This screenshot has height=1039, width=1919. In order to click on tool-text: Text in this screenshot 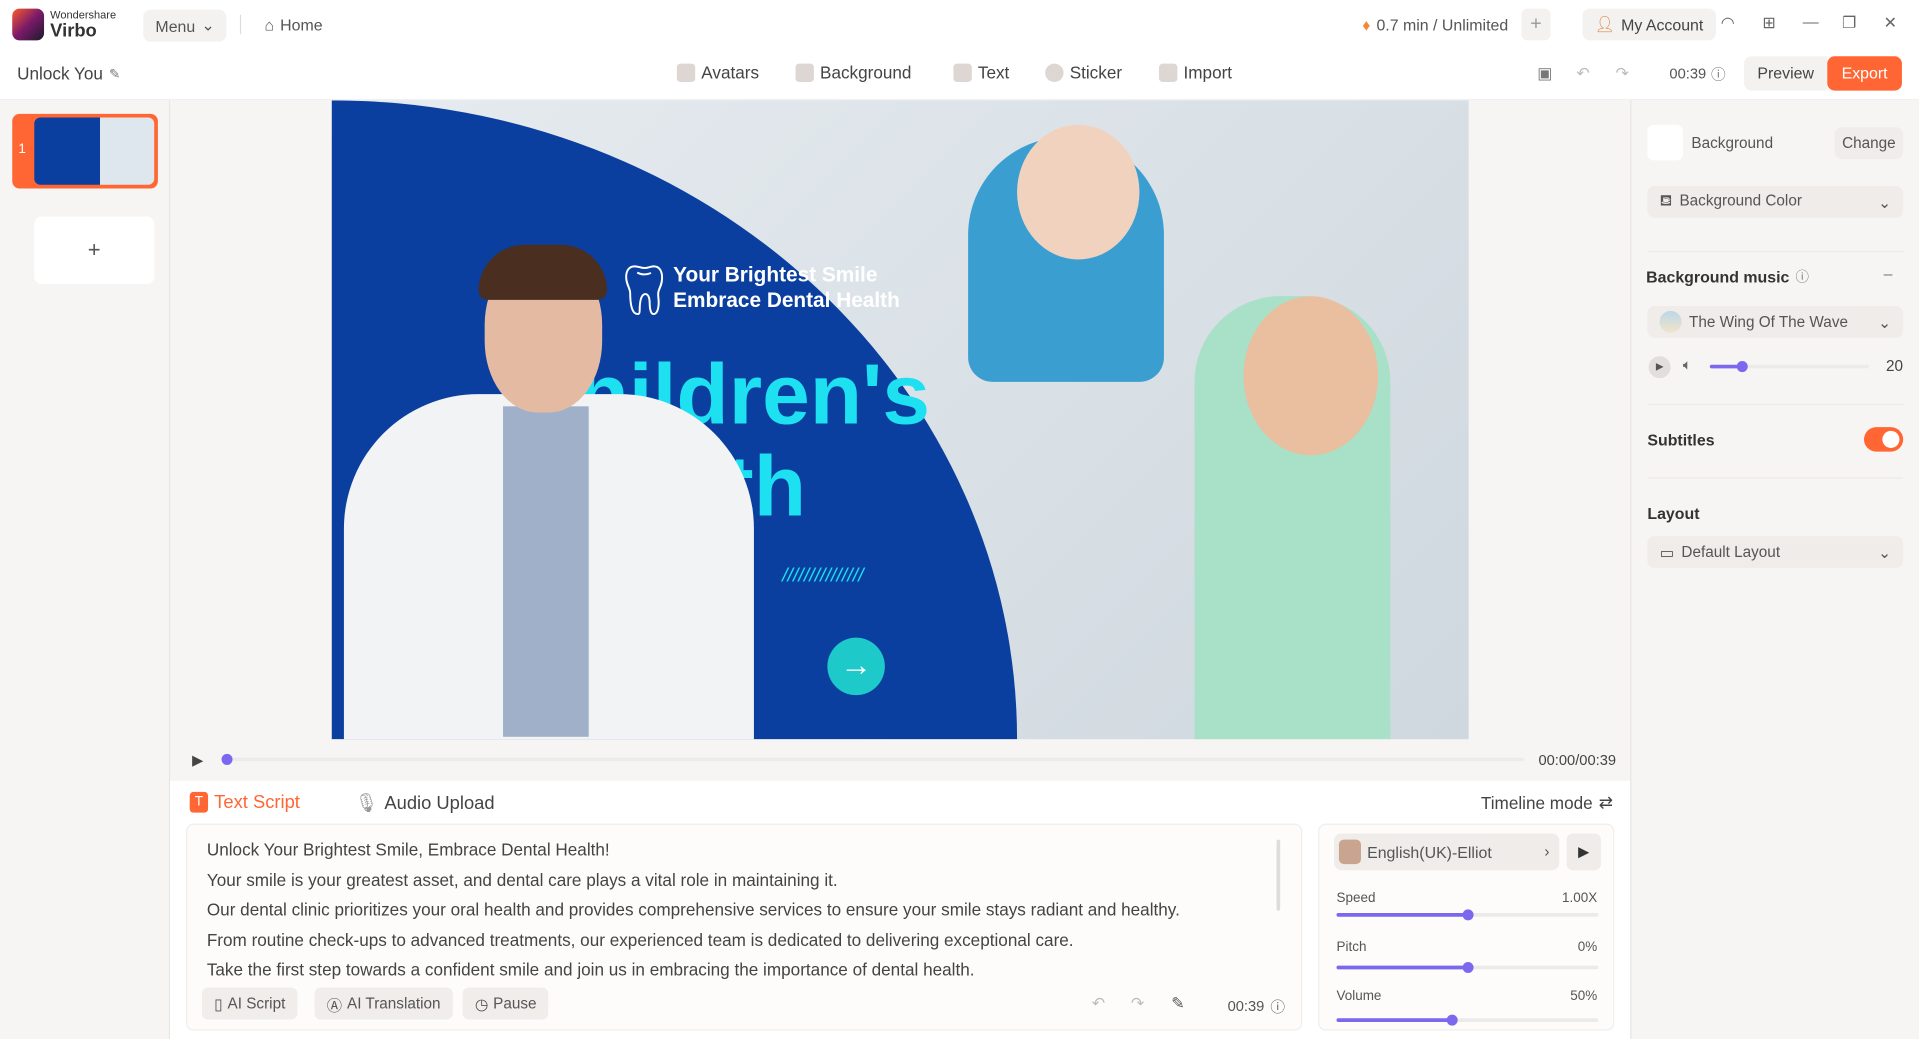, I will do `click(981, 72)`.